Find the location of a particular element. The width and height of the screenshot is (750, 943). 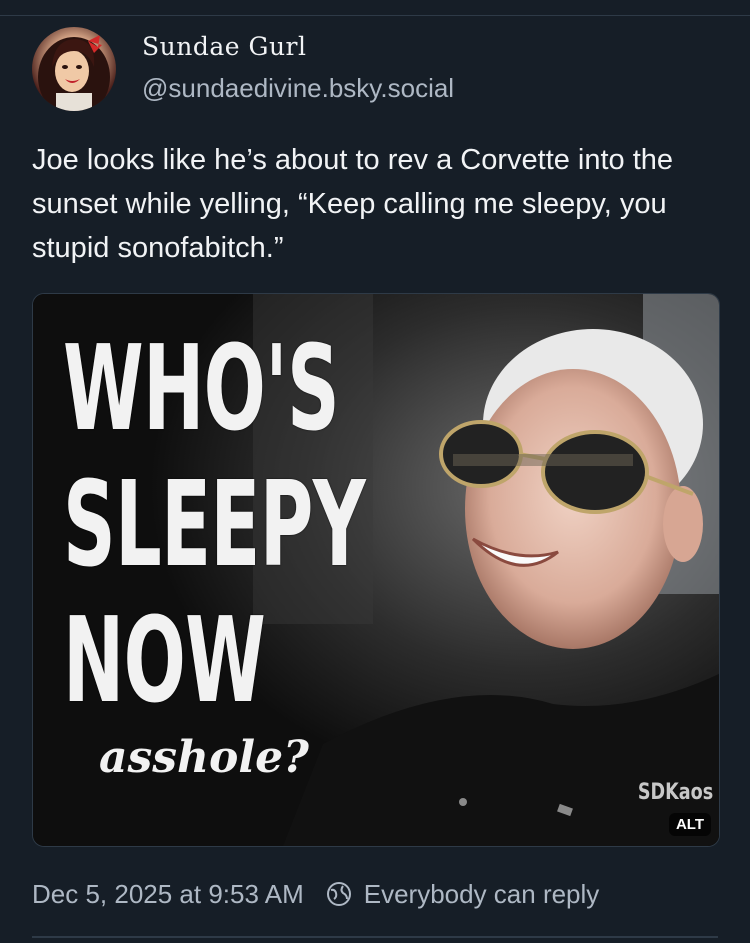

bottom-divider is located at coordinates (375, 937).